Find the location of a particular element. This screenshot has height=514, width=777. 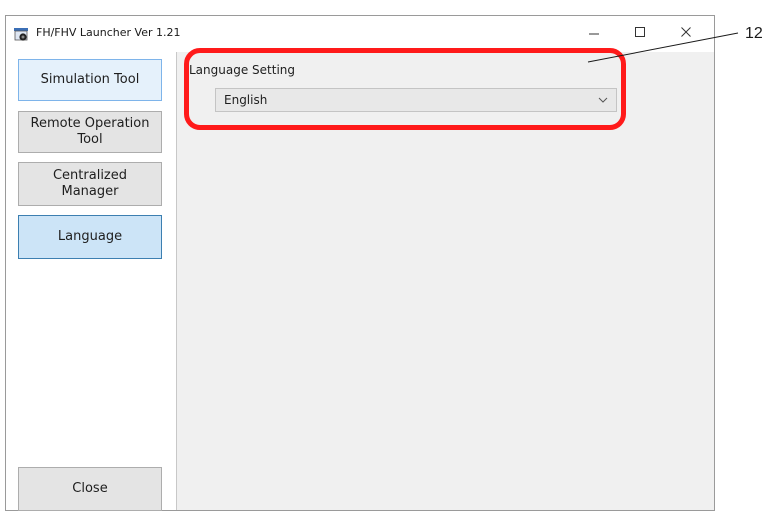

language-select: English is located at coordinates (416, 100).